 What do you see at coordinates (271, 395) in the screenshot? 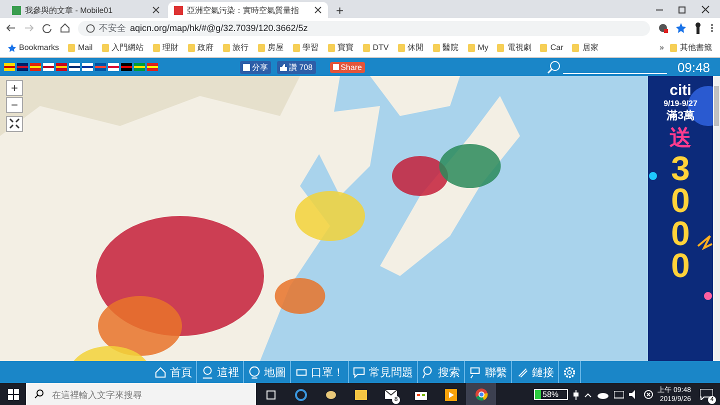
I see `task-view-icon` at bounding box center [271, 395].